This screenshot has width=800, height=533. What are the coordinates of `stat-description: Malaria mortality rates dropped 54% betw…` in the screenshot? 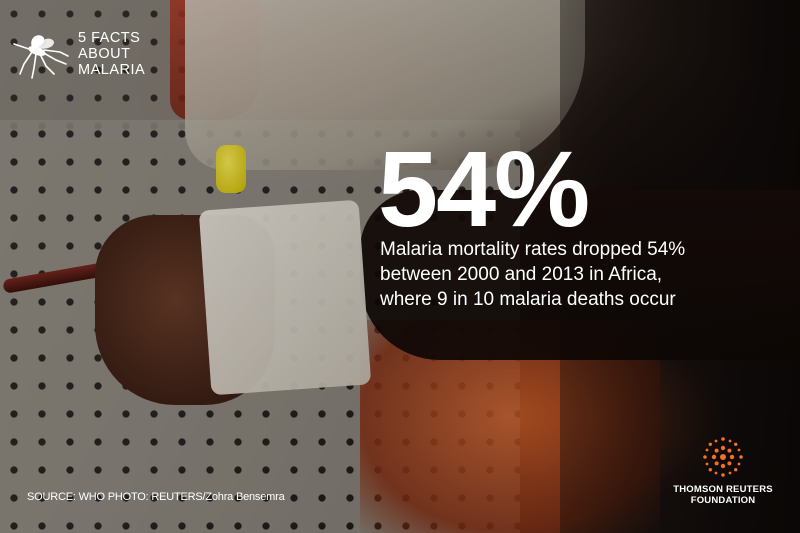 It's located at (585, 274).